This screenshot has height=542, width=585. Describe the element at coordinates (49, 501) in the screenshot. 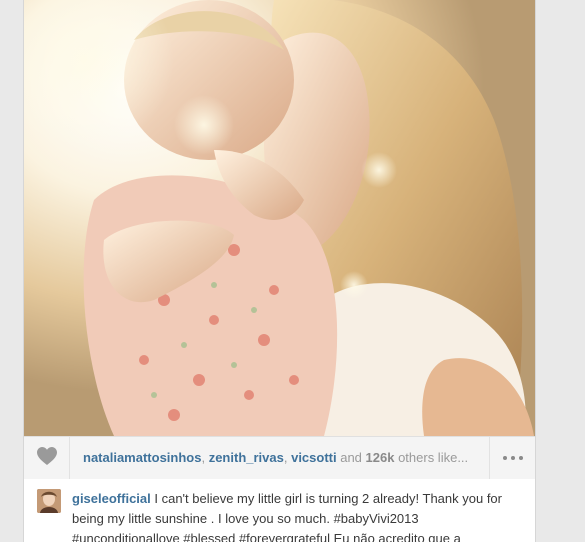

I see `avatar` at that location.